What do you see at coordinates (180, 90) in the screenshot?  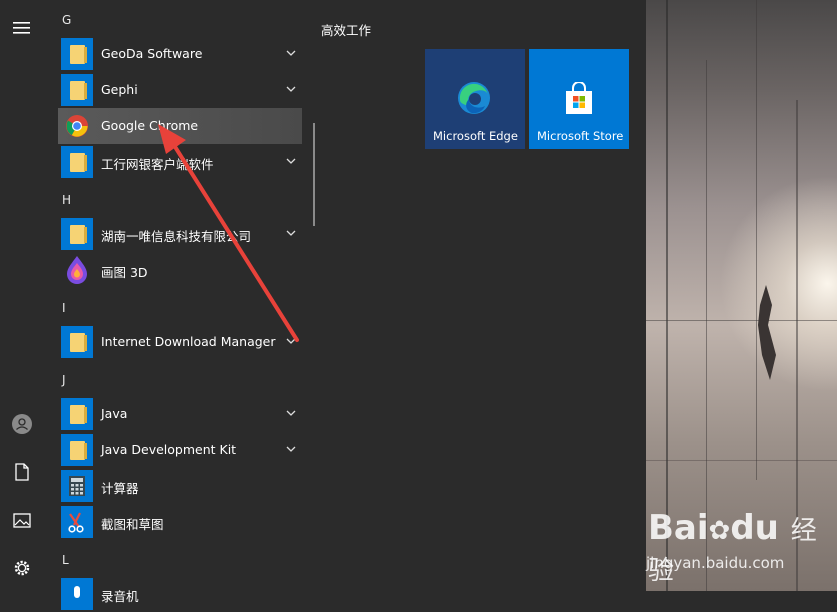 I see `list-item-gephi: Gephi` at bounding box center [180, 90].